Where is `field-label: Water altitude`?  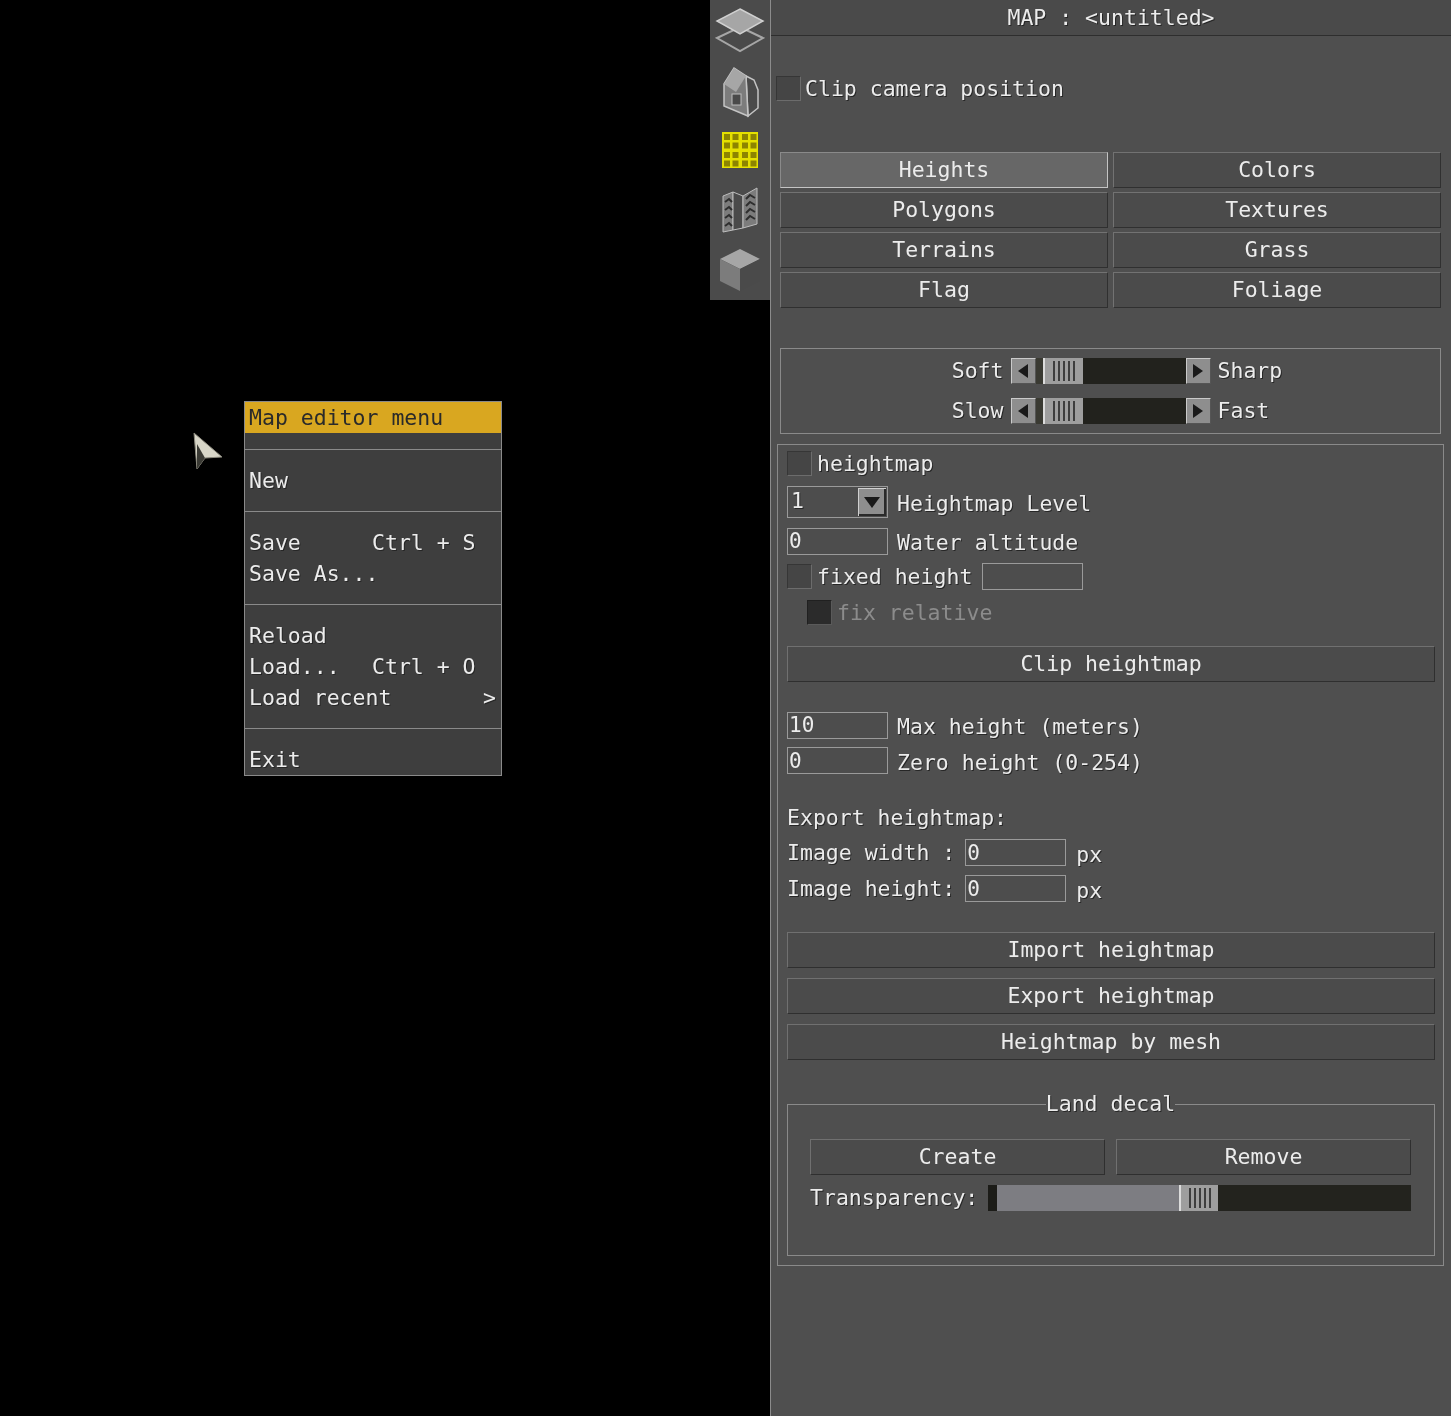
field-label: Water altitude is located at coordinates (988, 543).